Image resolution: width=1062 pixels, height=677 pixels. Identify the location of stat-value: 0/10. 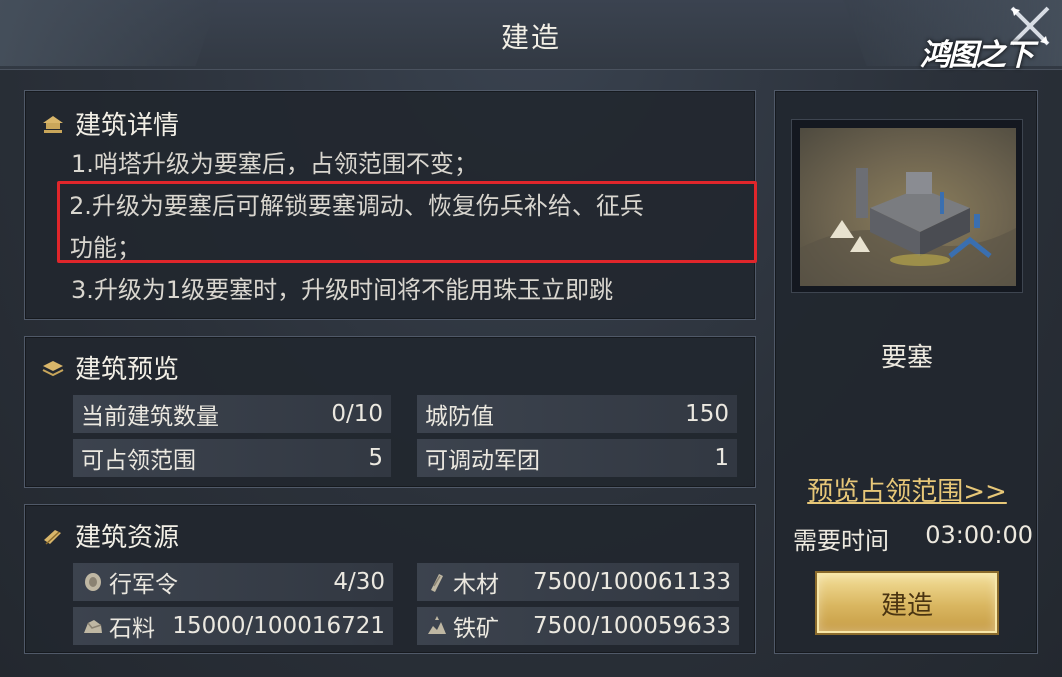
(357, 414).